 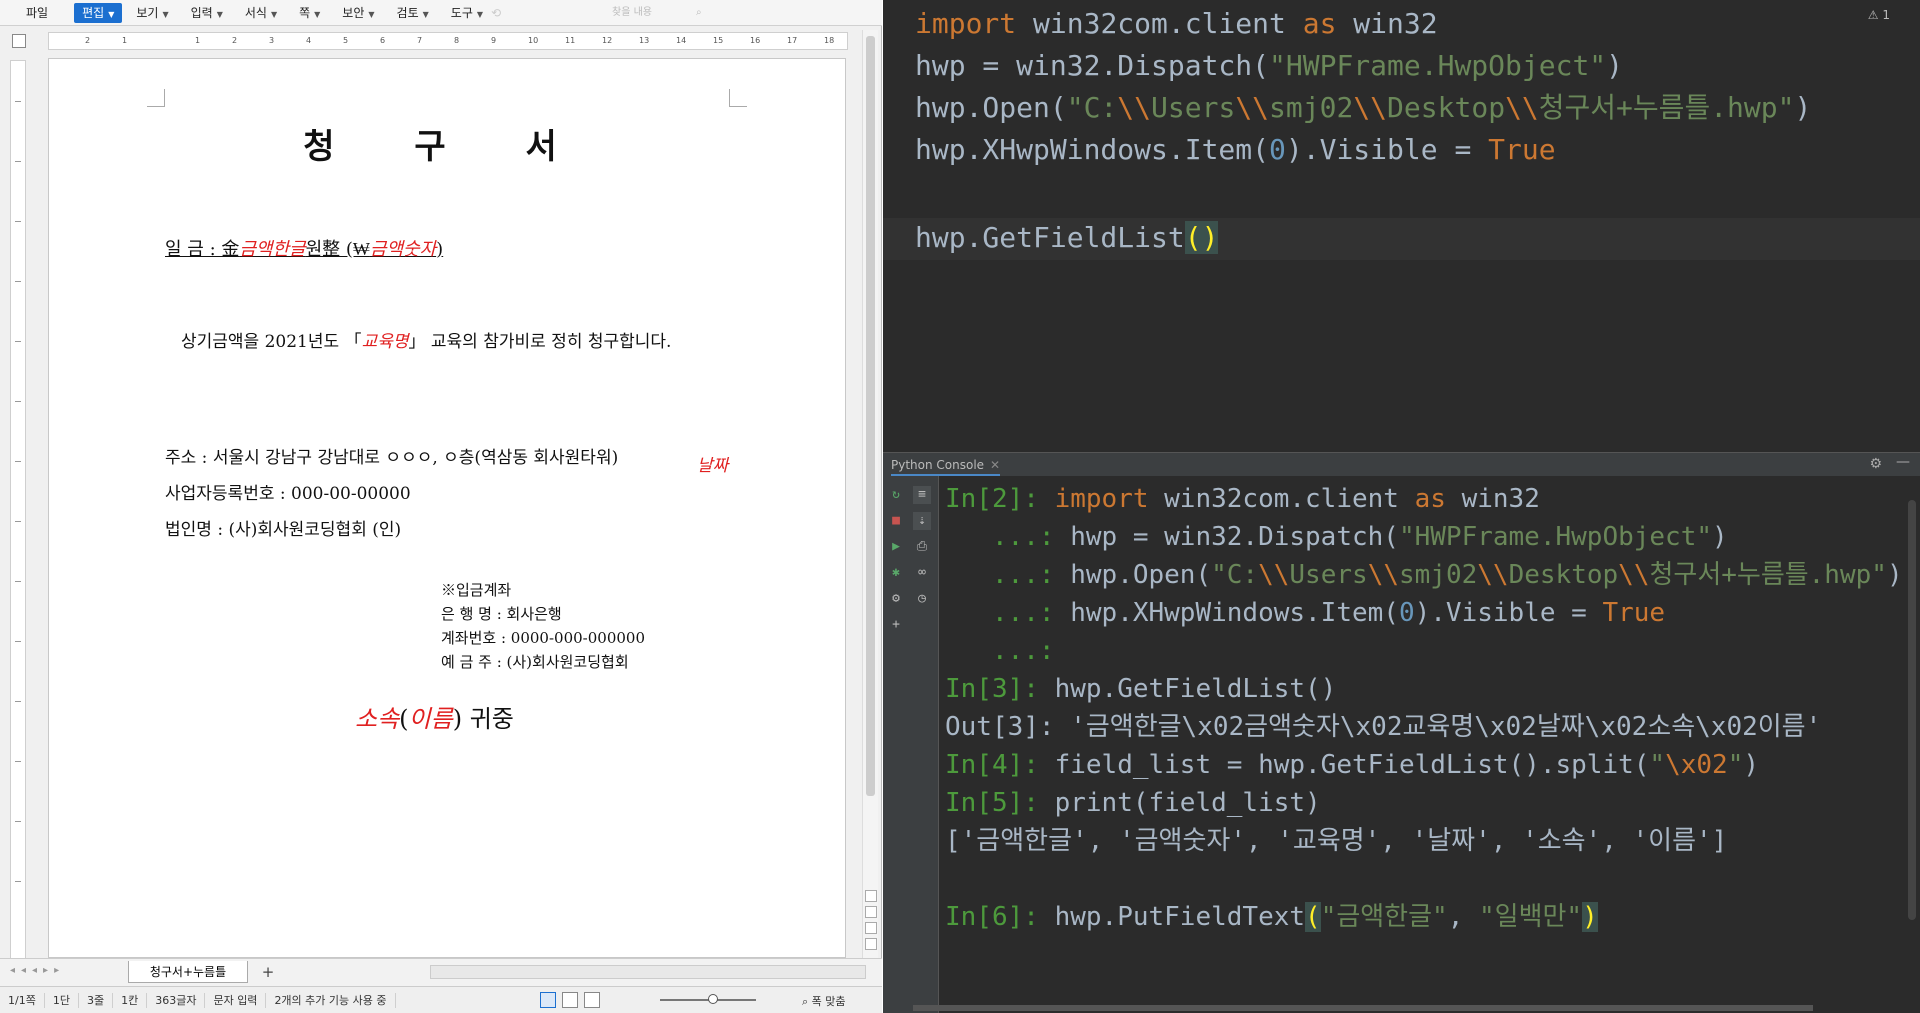 I want to click on rerun-icon: ↻, so click(x=896, y=495).